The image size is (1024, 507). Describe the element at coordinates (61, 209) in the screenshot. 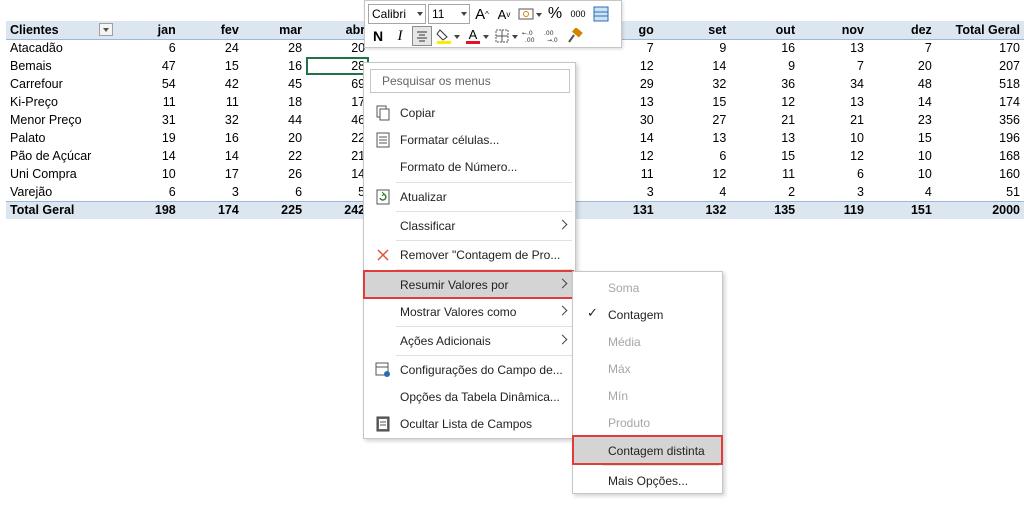

I see `row-label-cell: Total Geral` at that location.